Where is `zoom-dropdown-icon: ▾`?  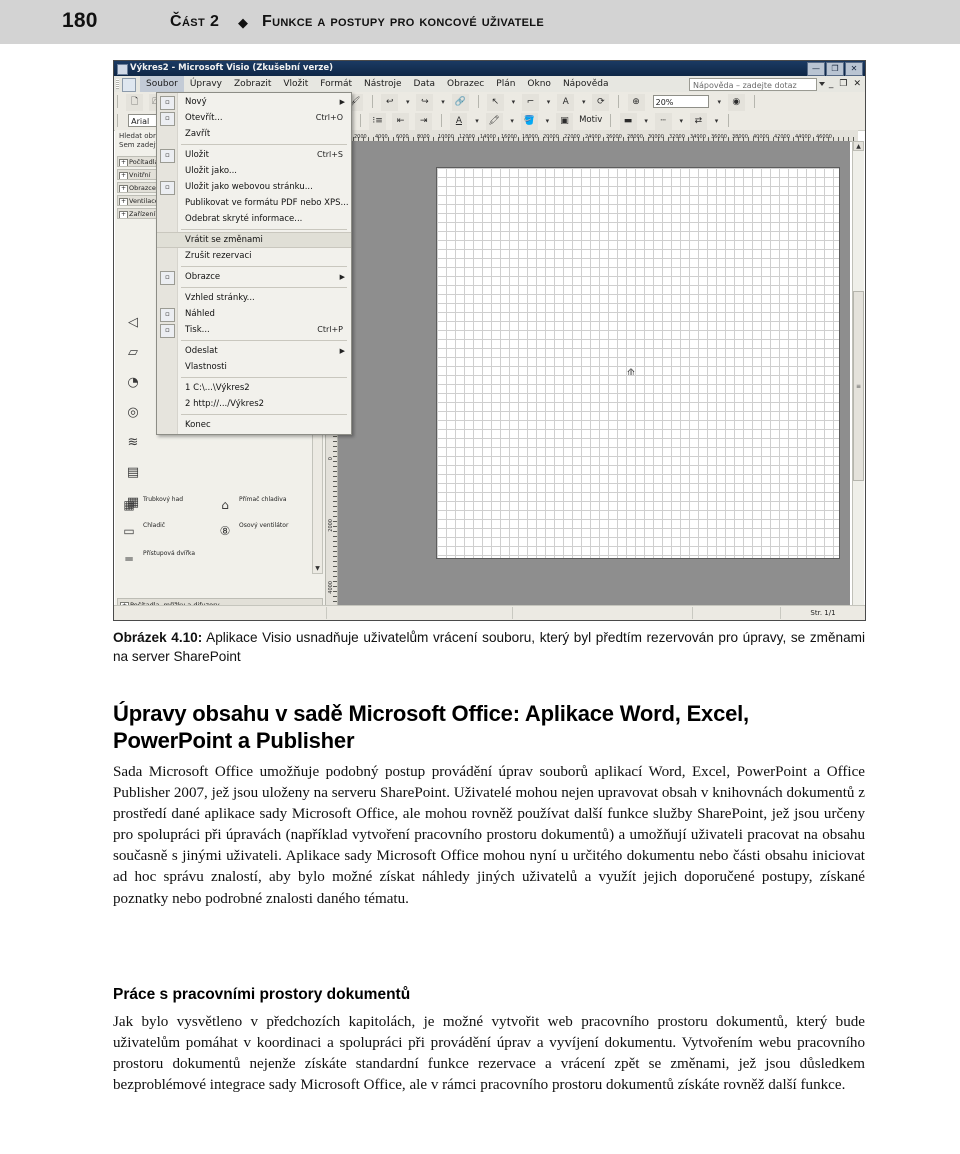 zoom-dropdown-icon: ▾ is located at coordinates (719, 101).